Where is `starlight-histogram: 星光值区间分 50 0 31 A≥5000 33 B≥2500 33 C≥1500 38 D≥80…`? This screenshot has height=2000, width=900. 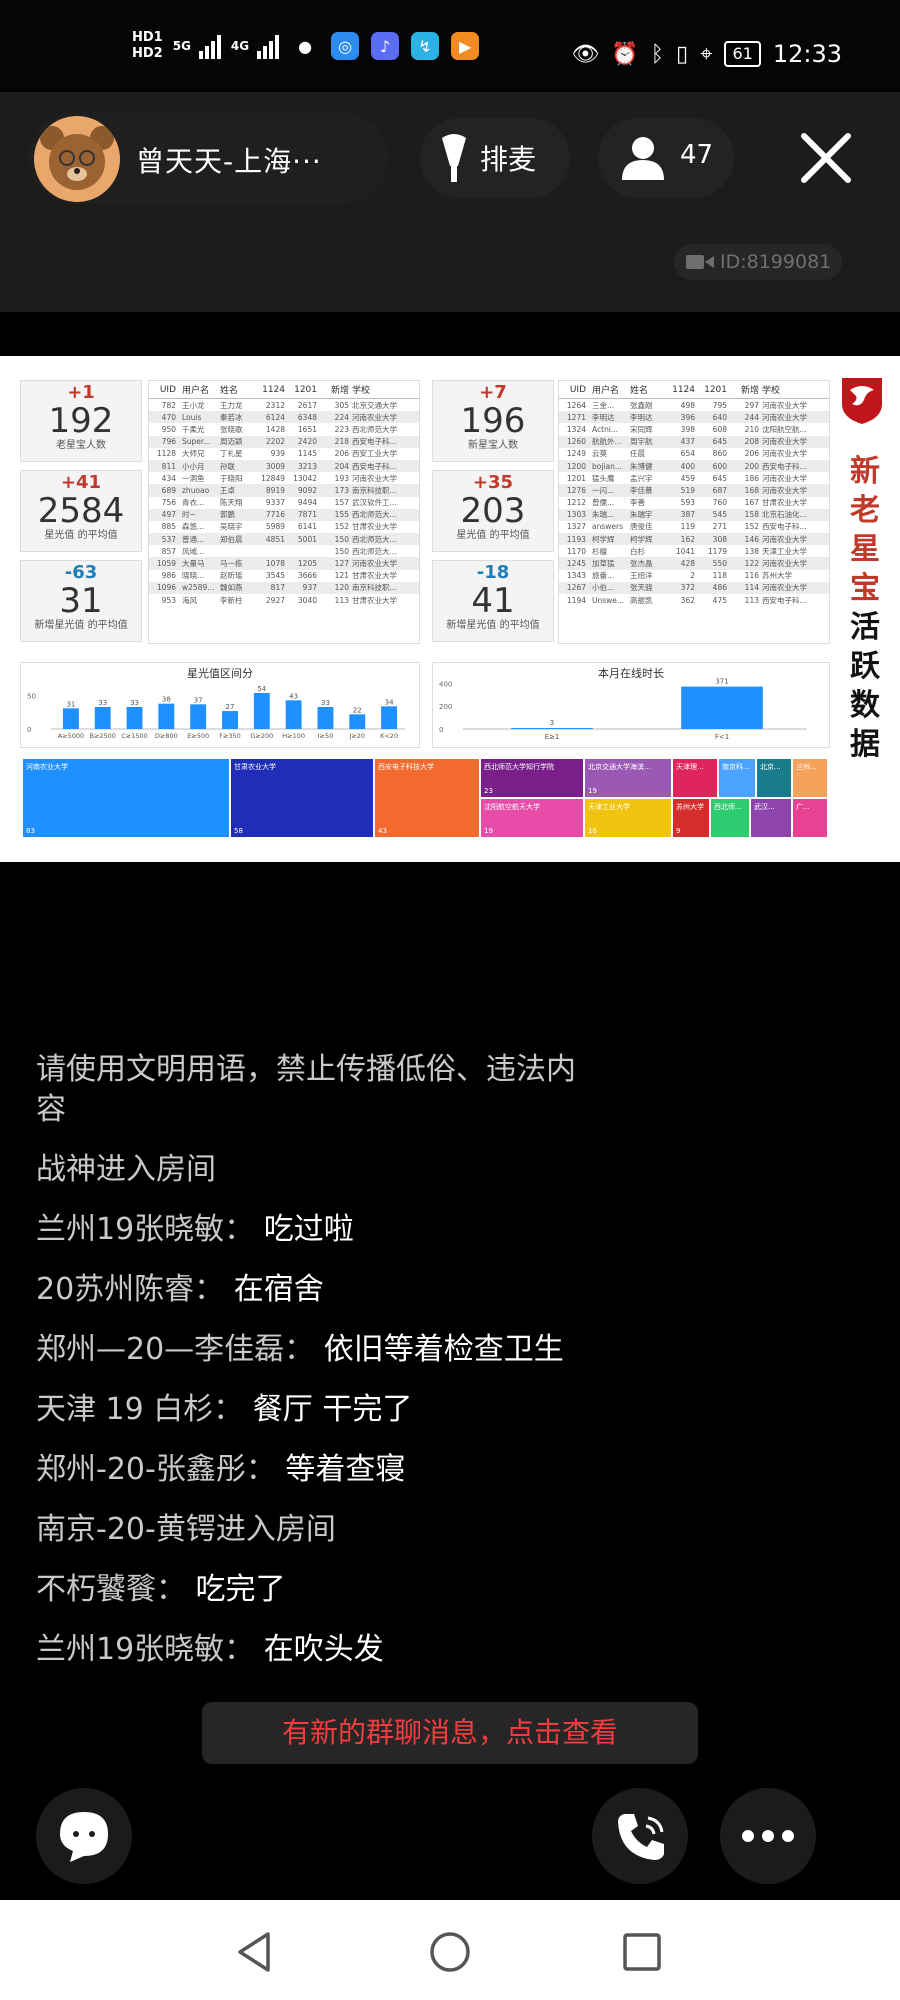 starlight-histogram: 星光值区间分 50 0 31 A≥5000 33 B≥2500 33 C≥1500 38 D≥80… is located at coordinates (220, 705).